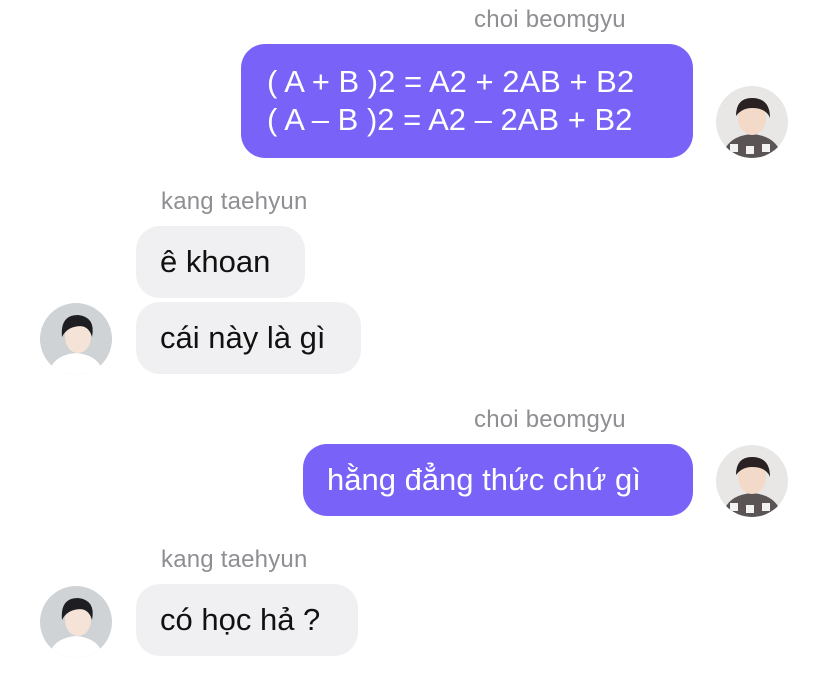  I want to click on message-bubble-incoming: có học hả ?, so click(247, 620).